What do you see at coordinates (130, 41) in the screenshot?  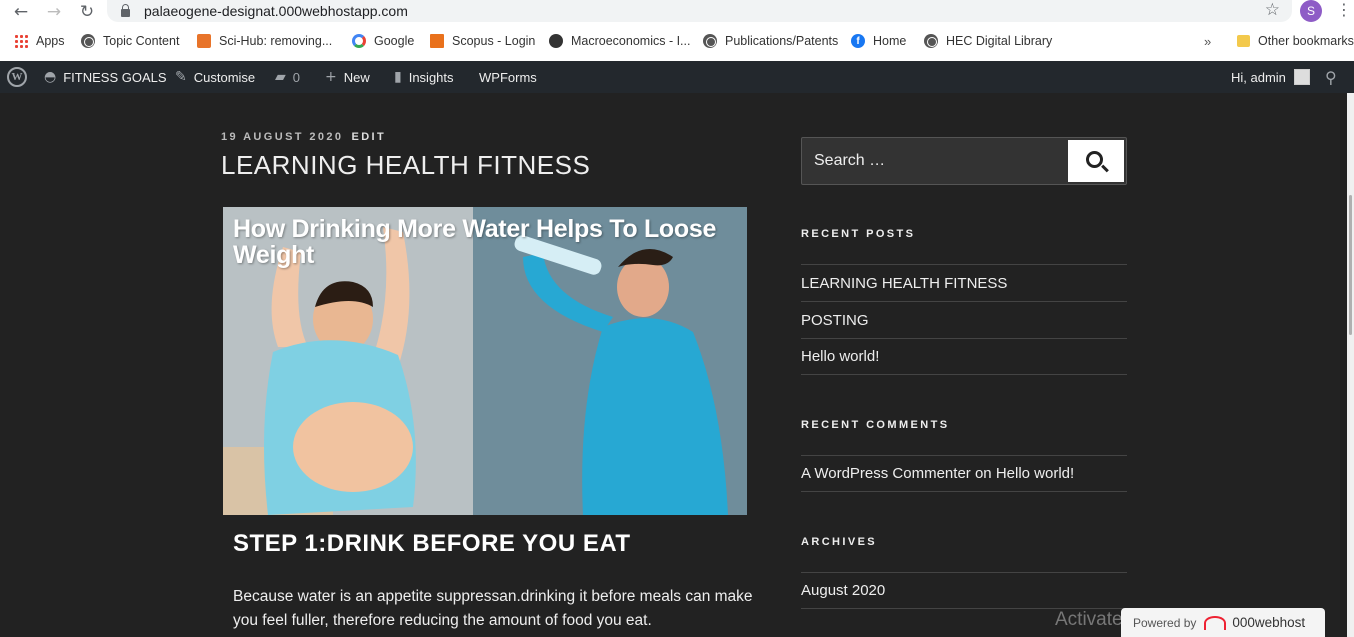 I see `bookmark-topic-content: Topic Content` at bounding box center [130, 41].